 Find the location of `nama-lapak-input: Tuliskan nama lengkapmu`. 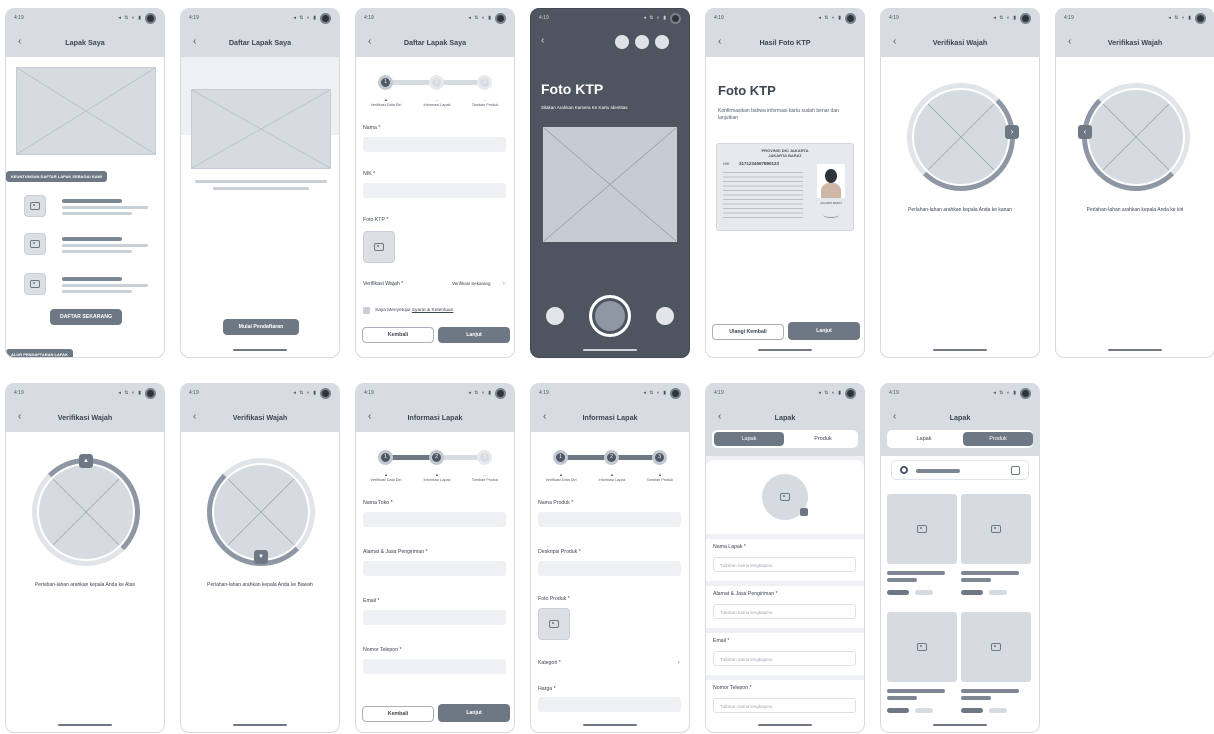

nama-lapak-input: Tuliskan nama lengkapmu is located at coordinates (784, 564).